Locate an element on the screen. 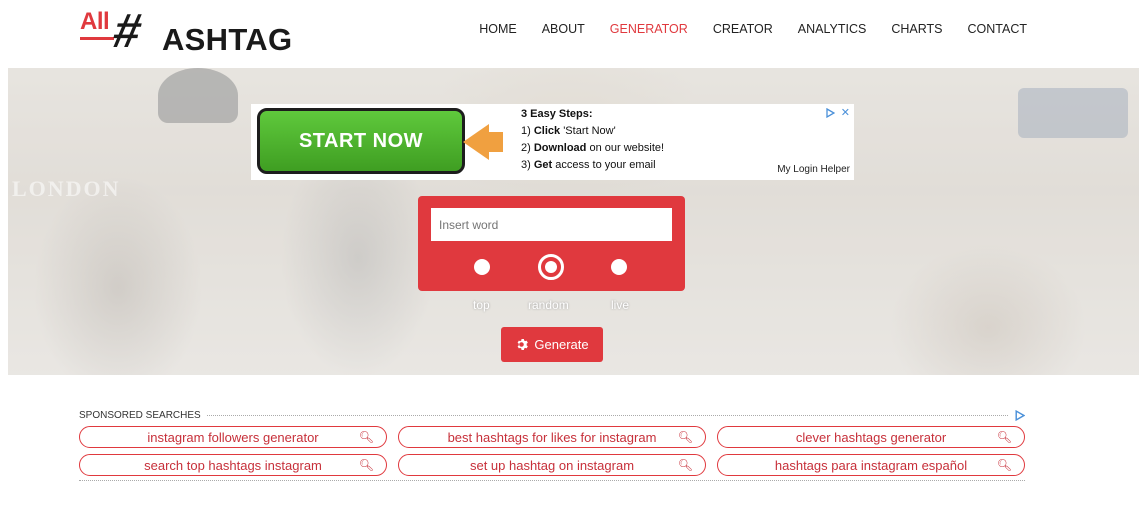 The image size is (1139, 514). radio-label-live: live is located at coordinates (620, 305).